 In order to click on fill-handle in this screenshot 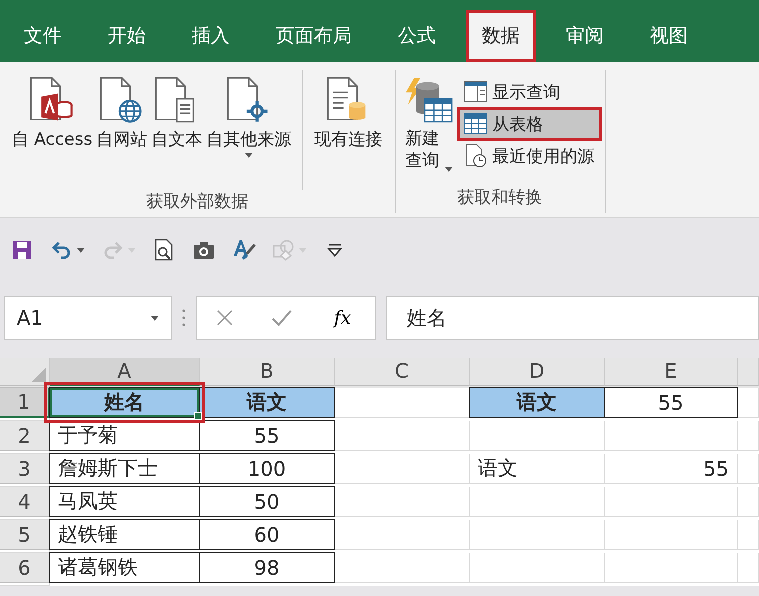, I will do `click(198, 416)`.